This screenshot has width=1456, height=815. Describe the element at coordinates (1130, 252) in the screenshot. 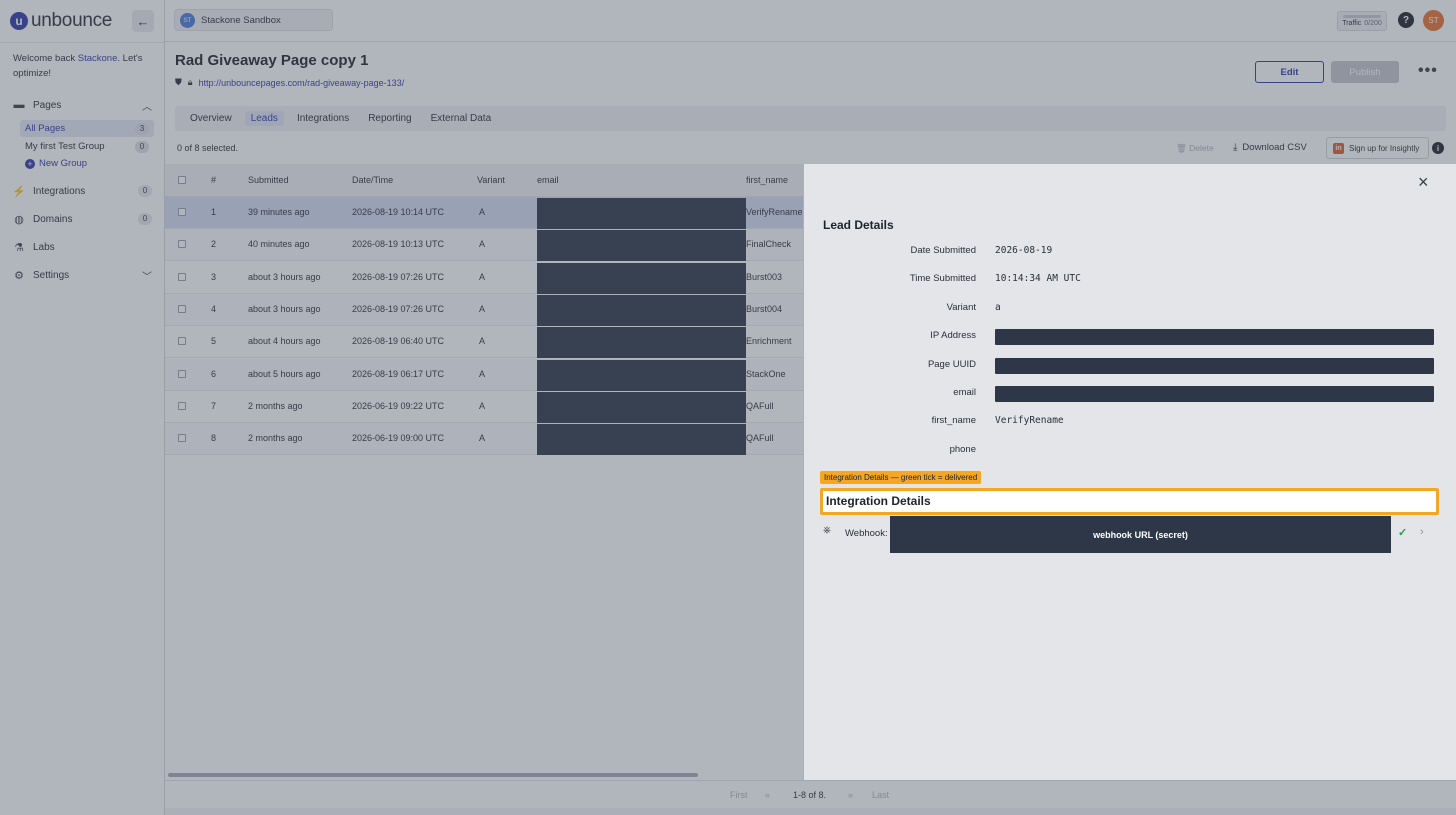

I see `detail-row: Date Submitted 2026-08-19` at that location.